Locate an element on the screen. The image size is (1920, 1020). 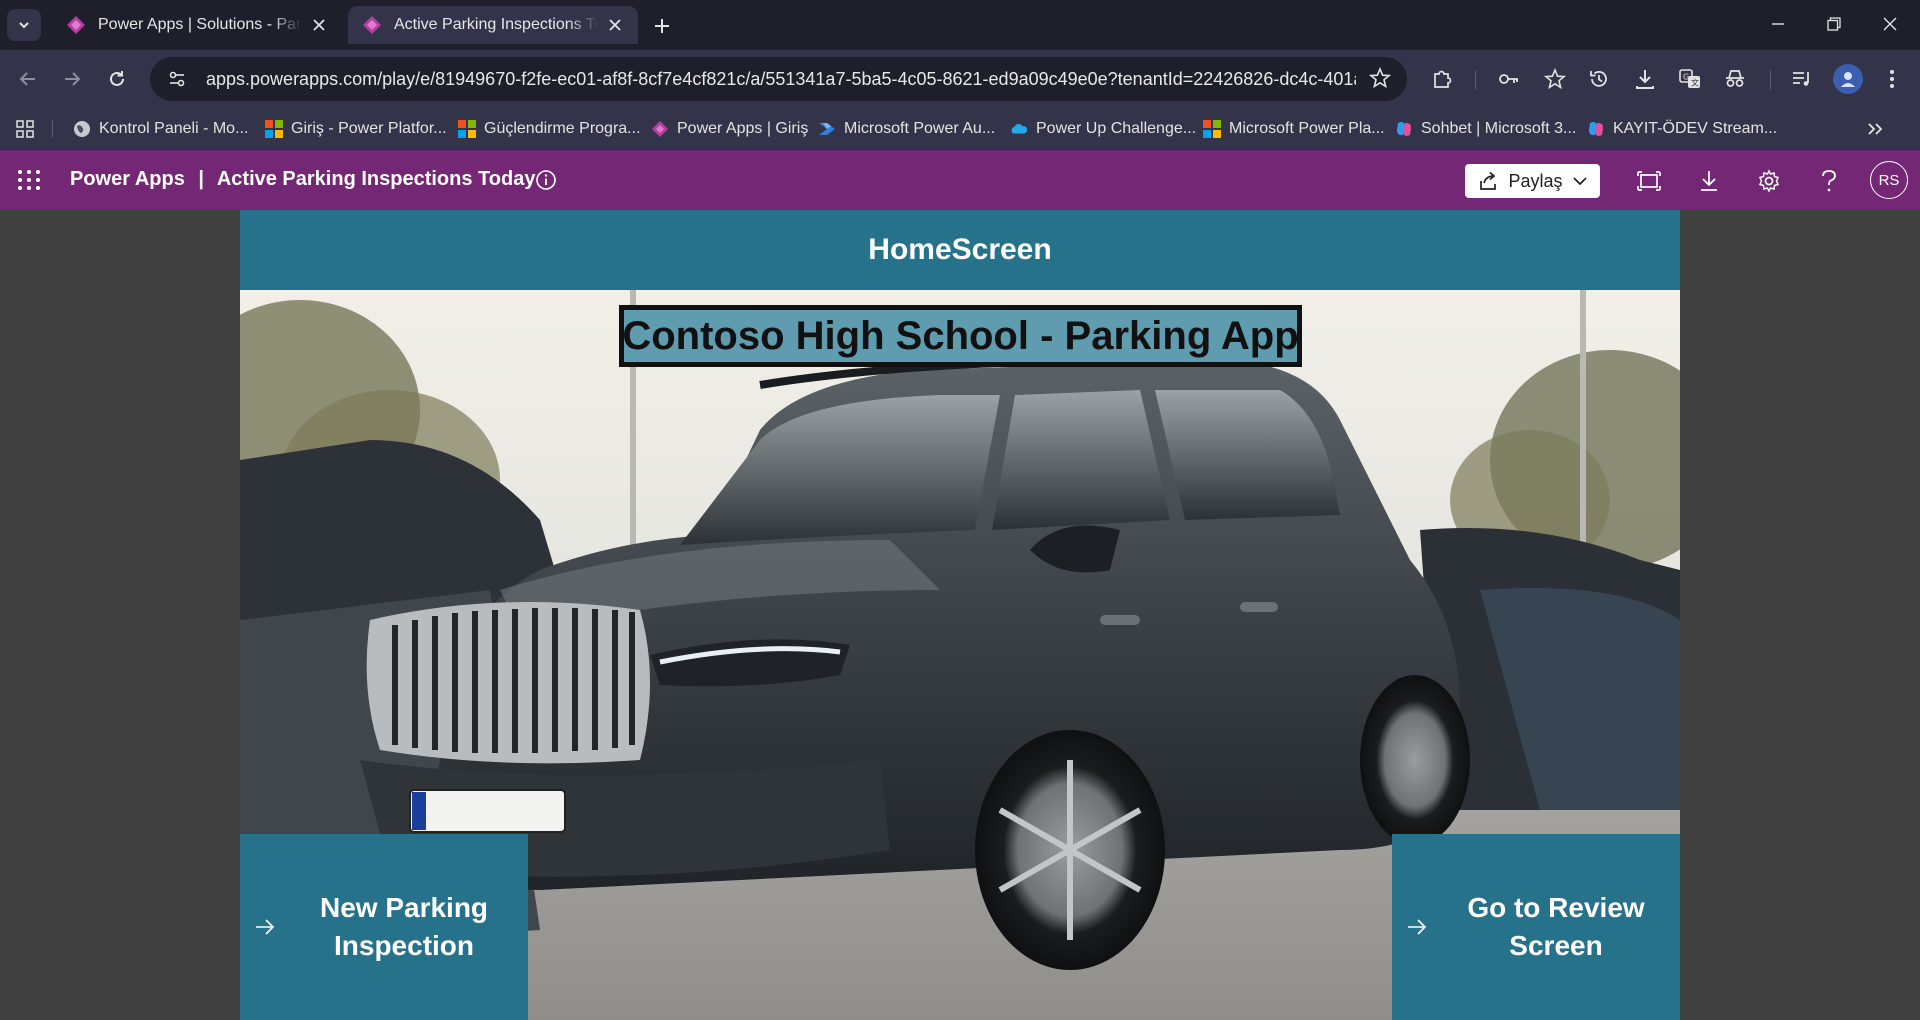
star-list-icon is located at coordinates (1555, 79).